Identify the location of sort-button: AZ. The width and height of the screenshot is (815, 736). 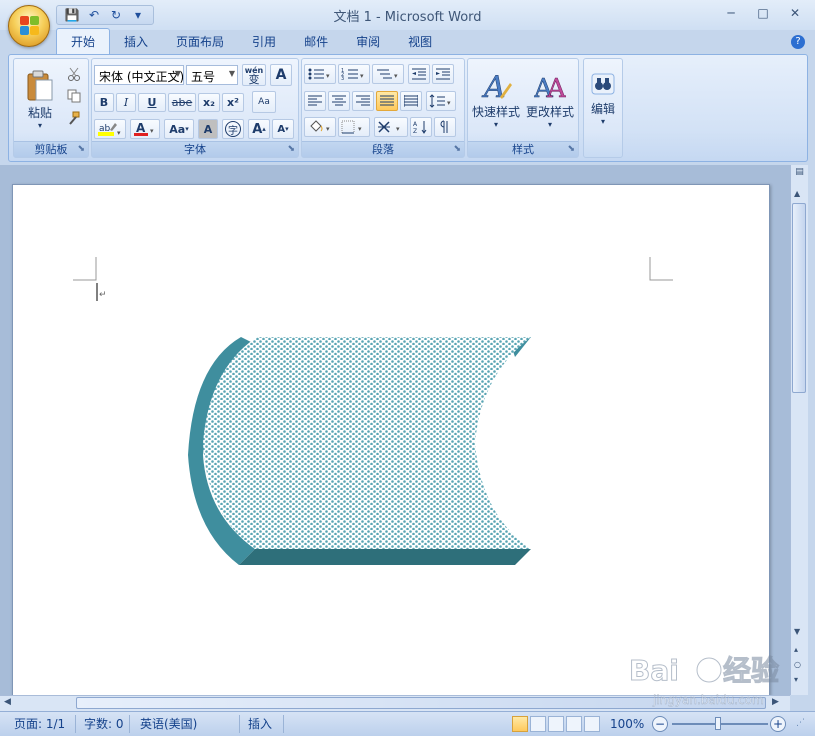
(421, 127).